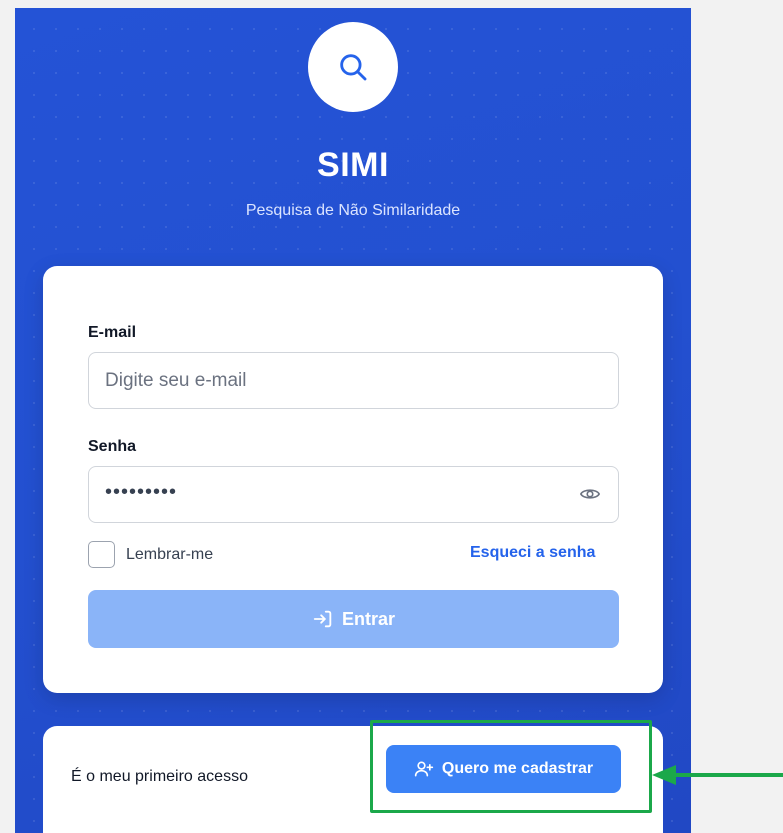 The width and height of the screenshot is (783, 833). I want to click on login-button-label: Entrar, so click(368, 618).